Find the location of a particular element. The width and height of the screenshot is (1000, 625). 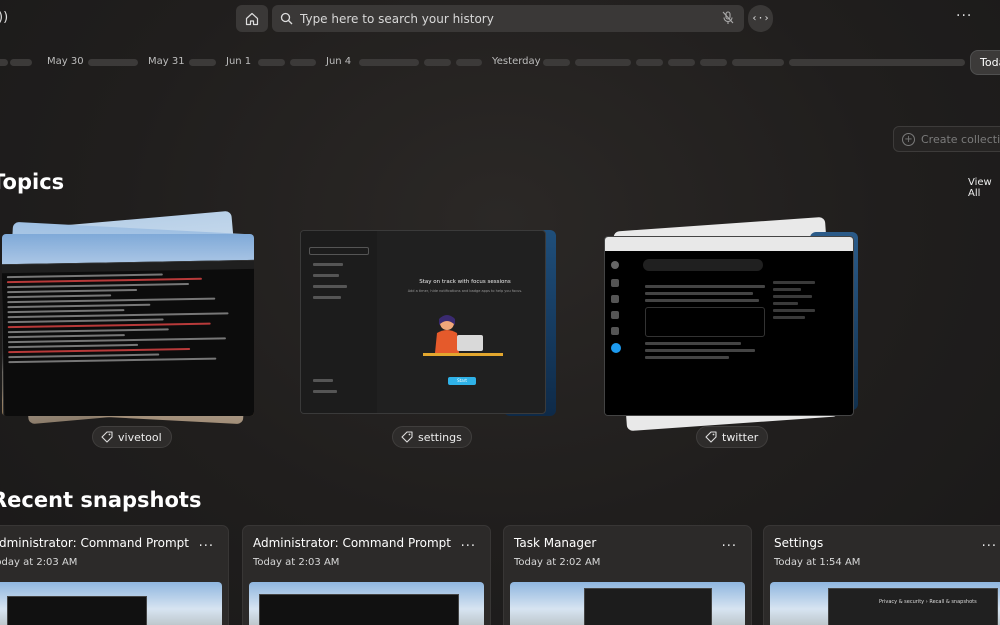

topic-tag-label: settings is located at coordinates (440, 437).